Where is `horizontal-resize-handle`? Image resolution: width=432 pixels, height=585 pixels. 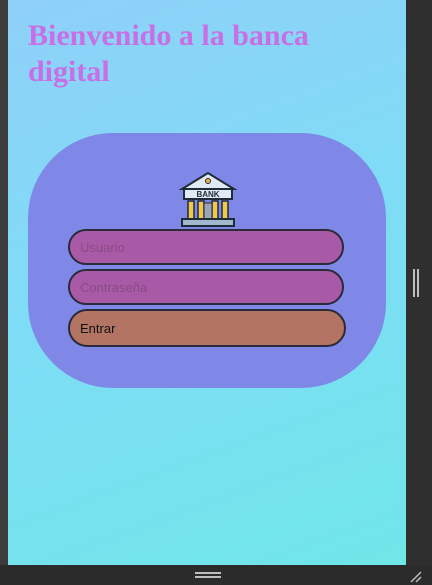
horizontal-resize-handle is located at coordinates (208, 575).